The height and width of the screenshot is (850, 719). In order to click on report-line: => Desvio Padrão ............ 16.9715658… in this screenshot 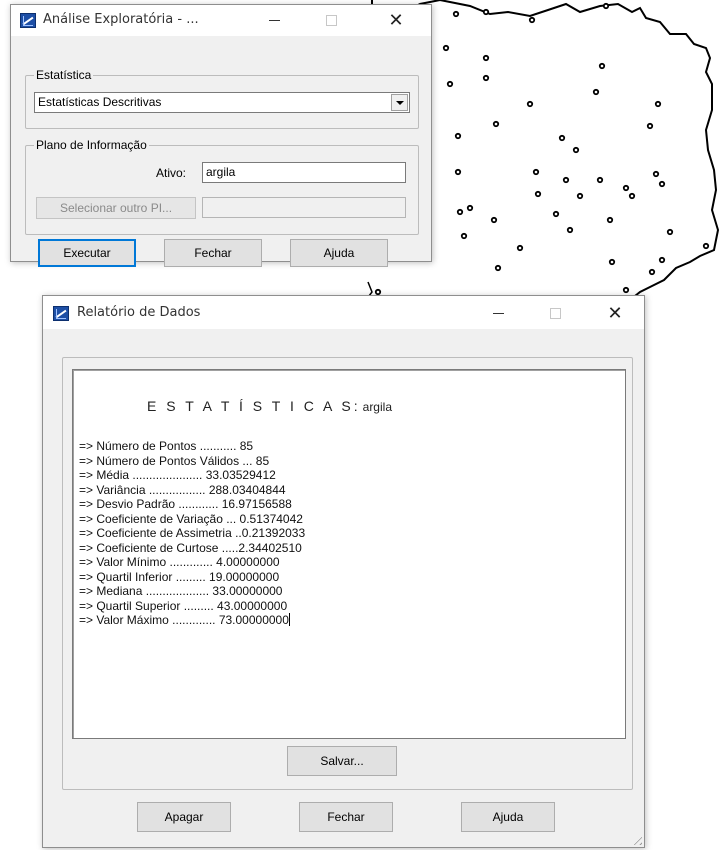, I will do `click(185, 504)`.